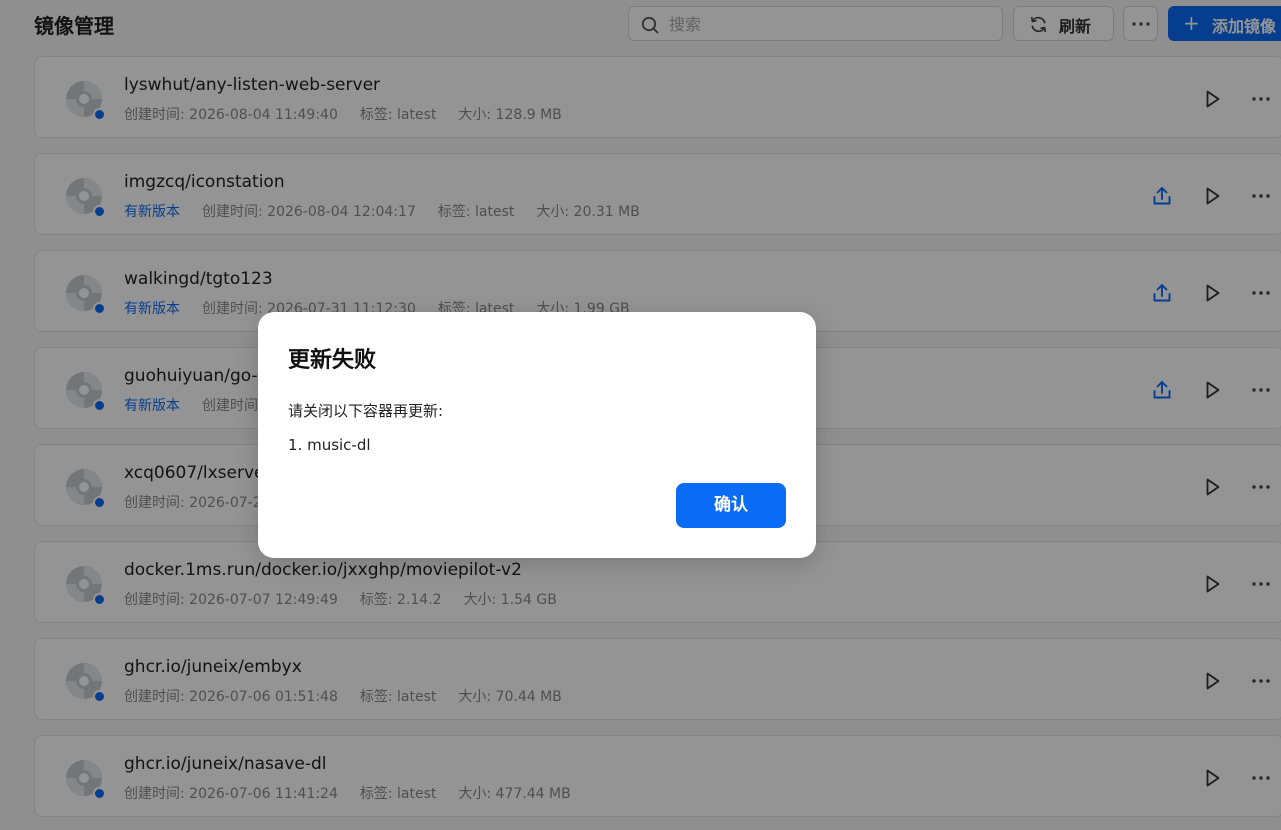  Describe the element at coordinates (731, 505) in the screenshot. I see `confirm-button: 确认` at that location.